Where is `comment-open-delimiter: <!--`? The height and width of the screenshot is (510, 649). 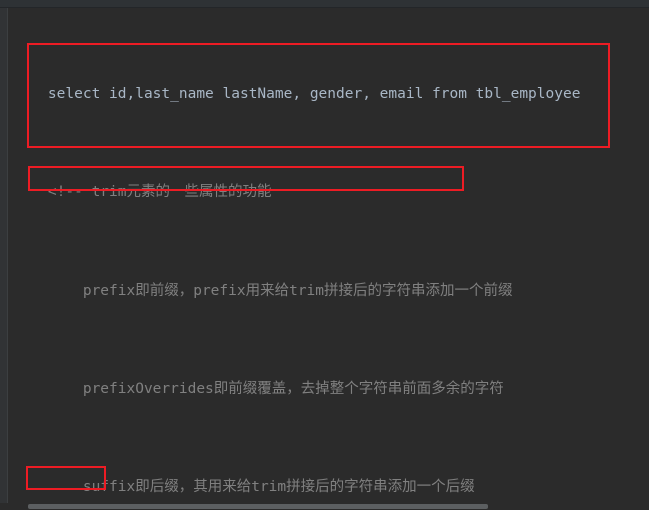
comment-open-delimiter: <!-- is located at coordinates (69, 192).